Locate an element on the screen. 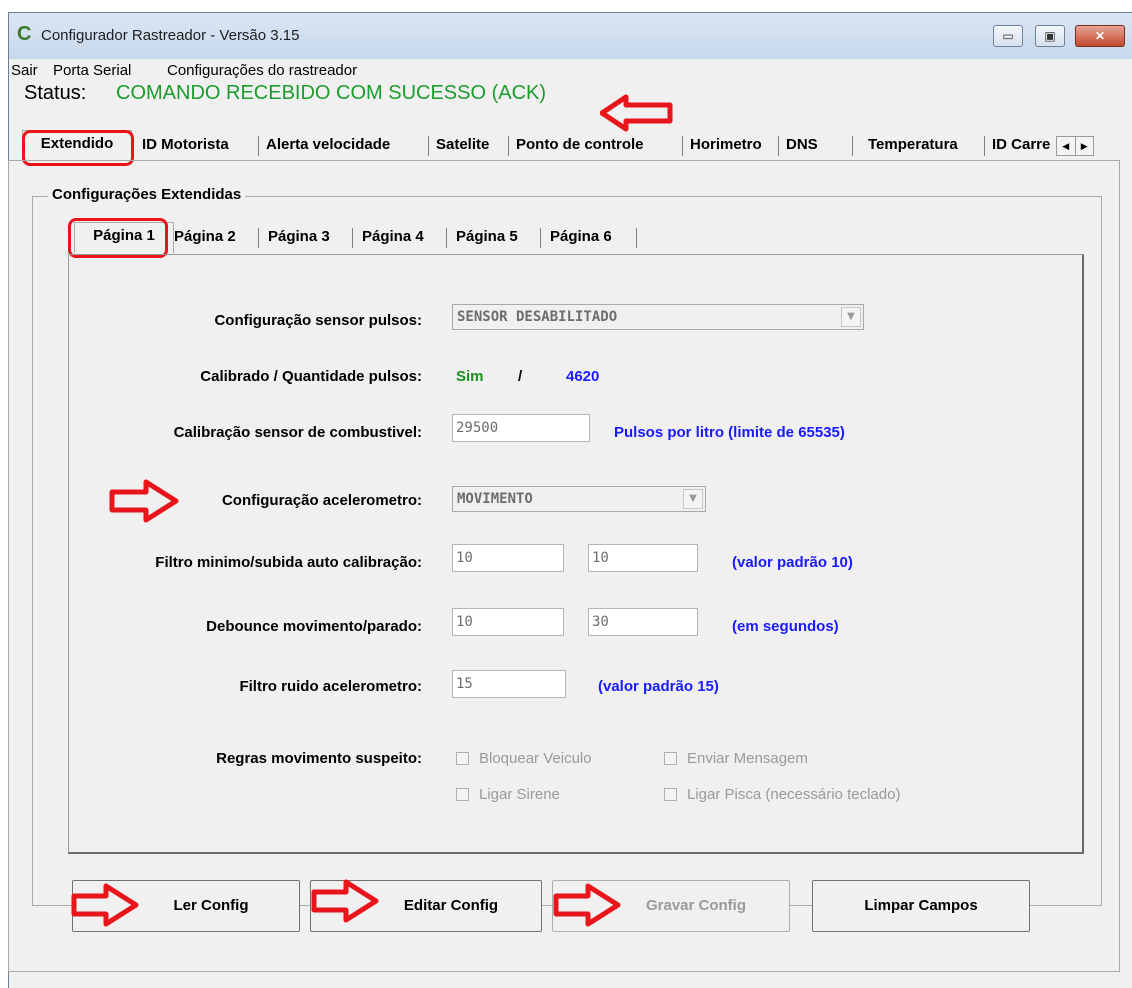 Image resolution: width=1132 pixels, height=988 pixels. tab-pagina-2: Página 2 is located at coordinates (205, 237).